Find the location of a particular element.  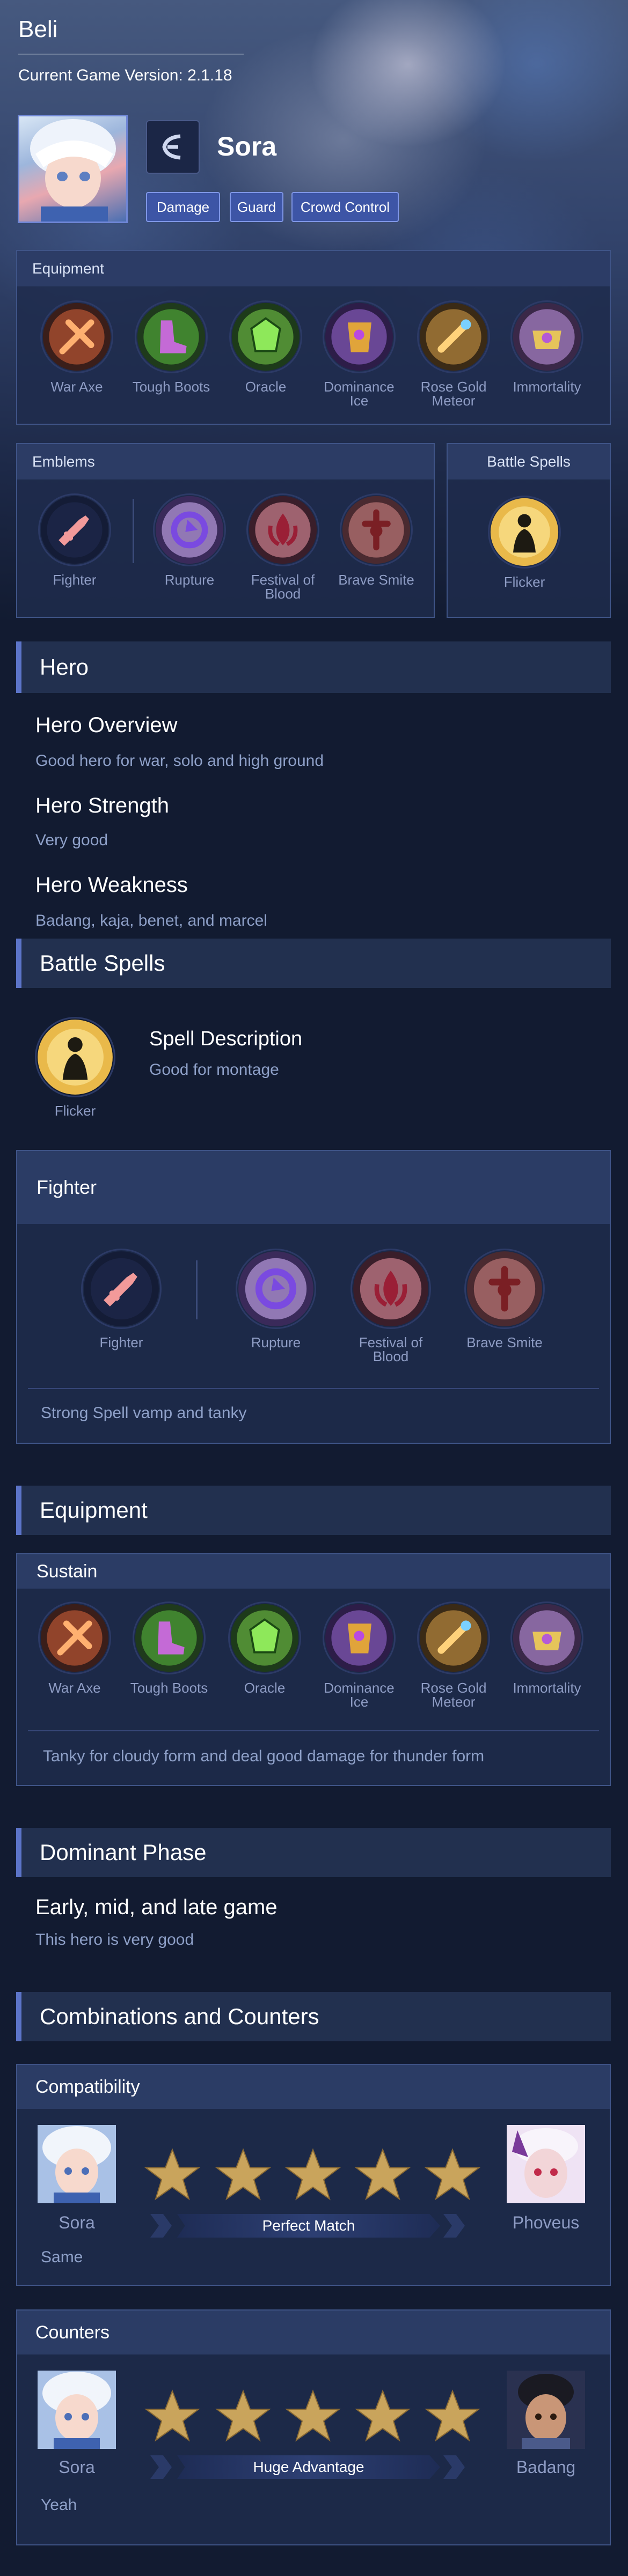

compat-right-name: Phoveus is located at coordinates (546, 2222).